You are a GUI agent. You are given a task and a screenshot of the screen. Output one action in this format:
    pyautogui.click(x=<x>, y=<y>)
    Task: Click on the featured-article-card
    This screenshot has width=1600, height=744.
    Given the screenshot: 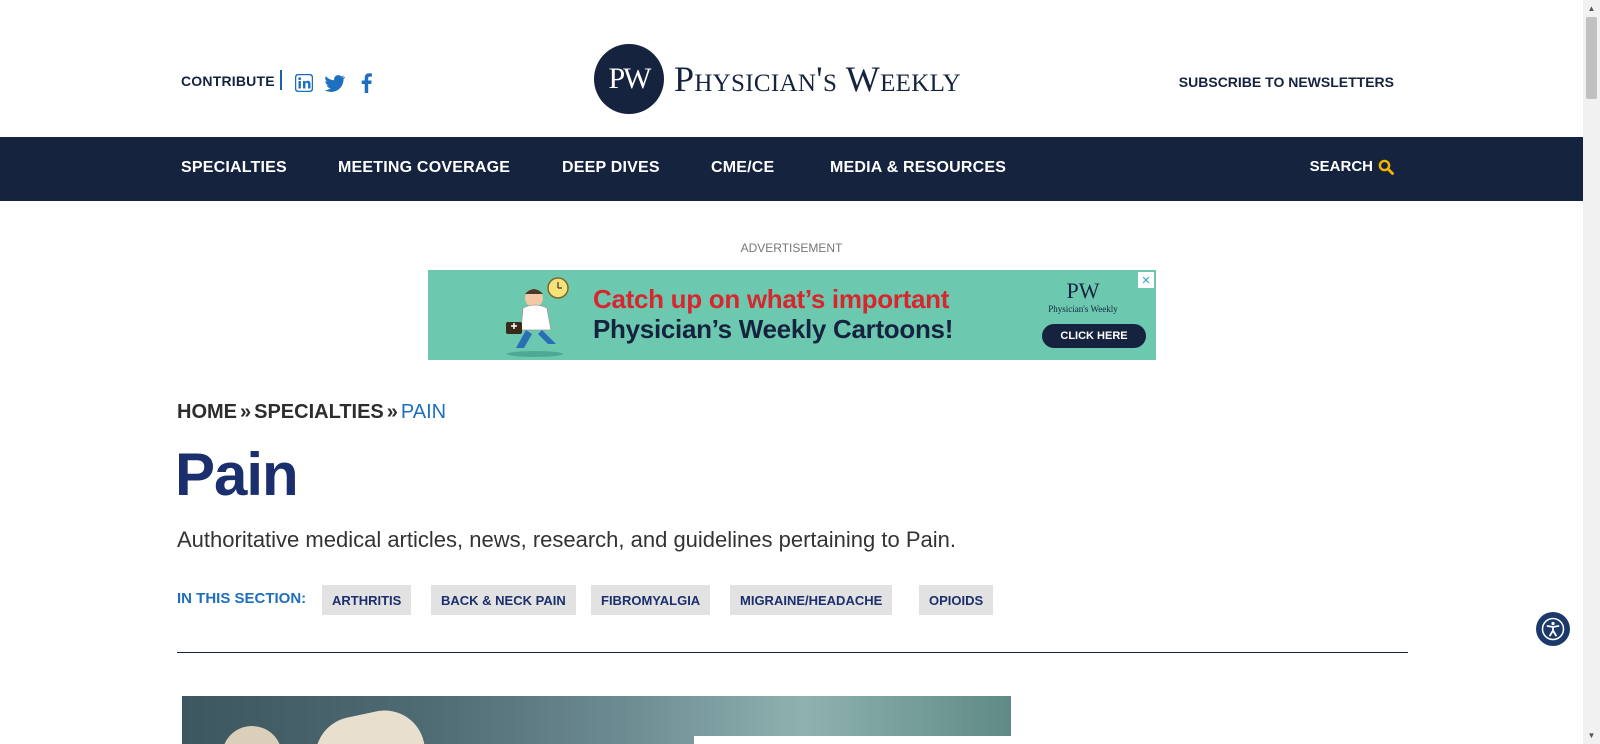 What is the action you would take?
    pyautogui.click(x=852, y=740)
    